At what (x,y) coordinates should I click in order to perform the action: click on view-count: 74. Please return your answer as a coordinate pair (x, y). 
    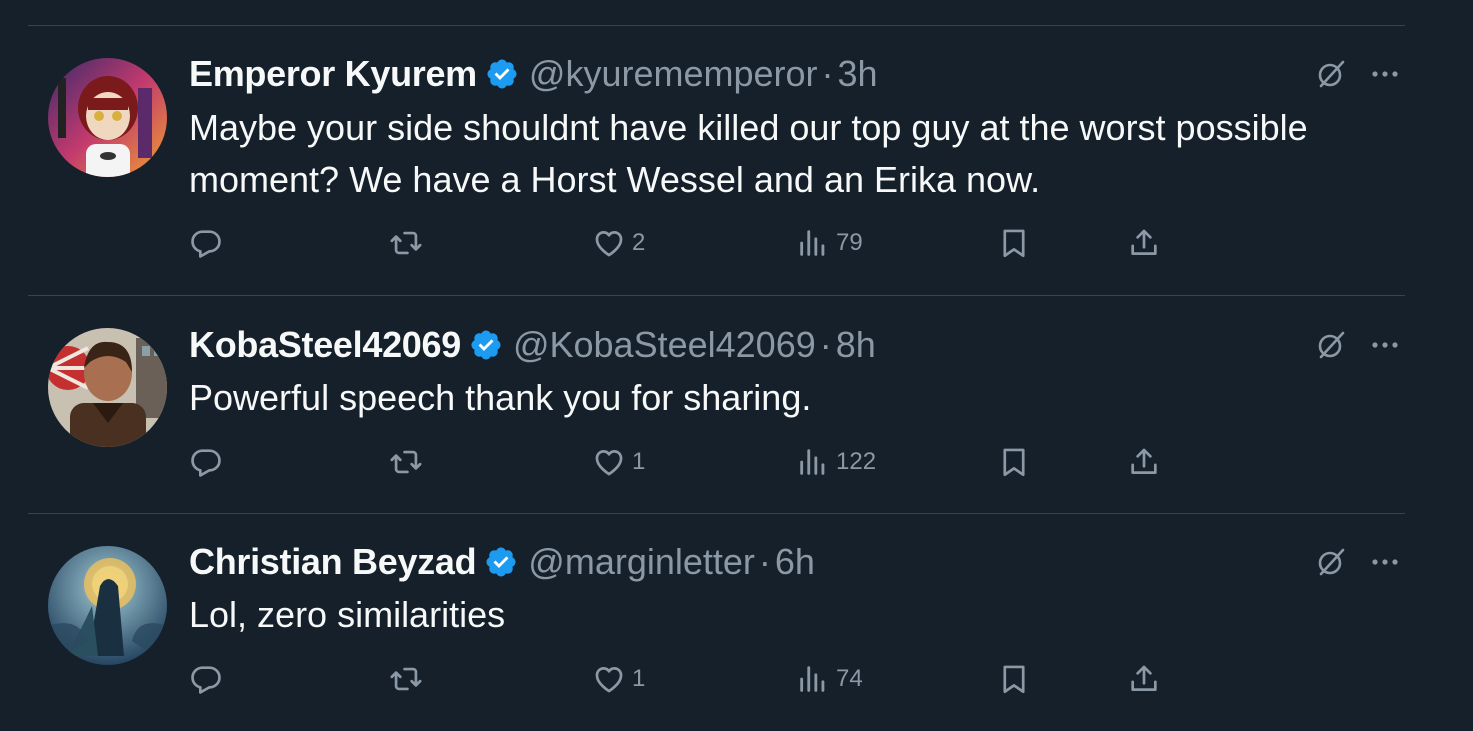
    Looking at the image, I should click on (849, 678).